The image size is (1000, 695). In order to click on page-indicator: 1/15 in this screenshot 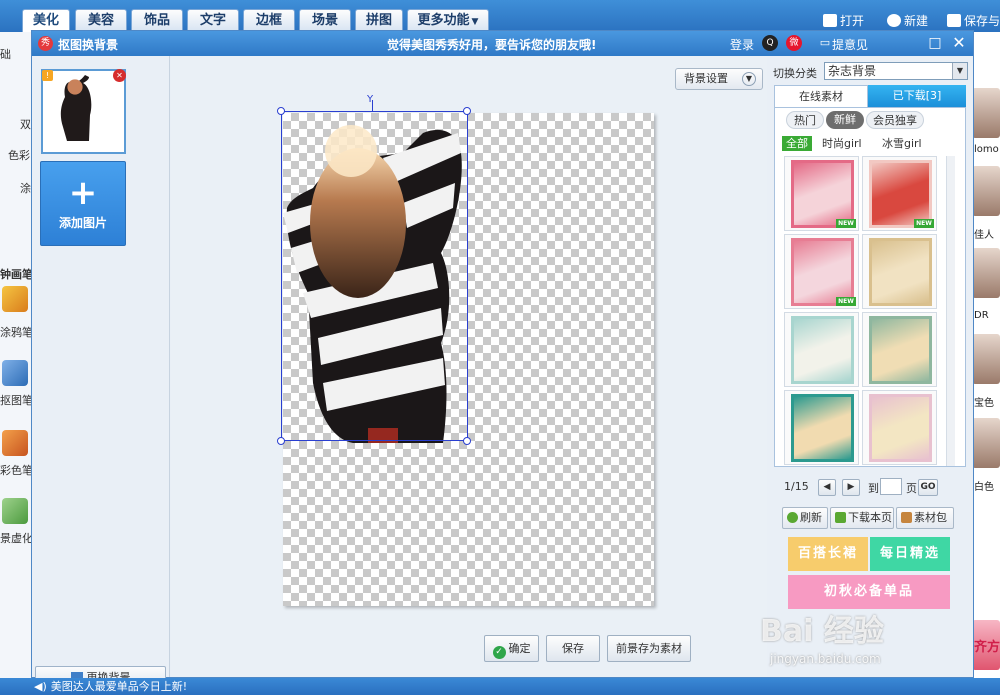, I will do `click(796, 486)`.